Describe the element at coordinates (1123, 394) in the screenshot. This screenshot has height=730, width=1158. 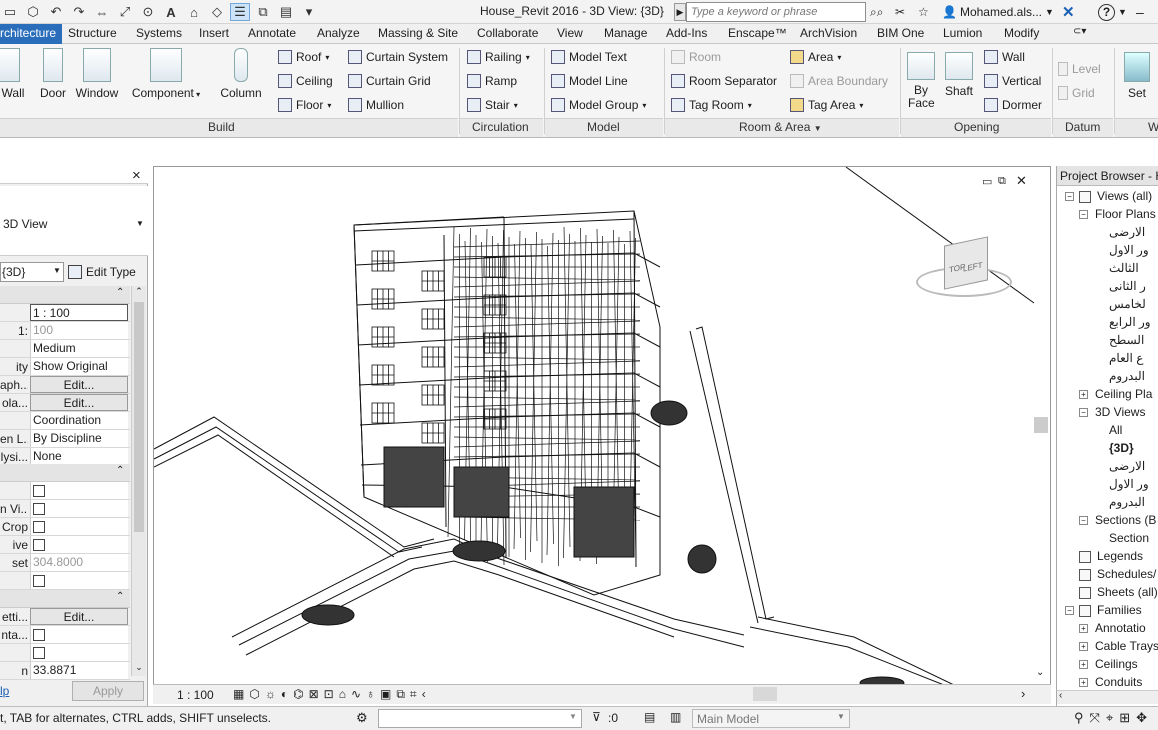
I see `tree-node: Ceiling Pla` at that location.